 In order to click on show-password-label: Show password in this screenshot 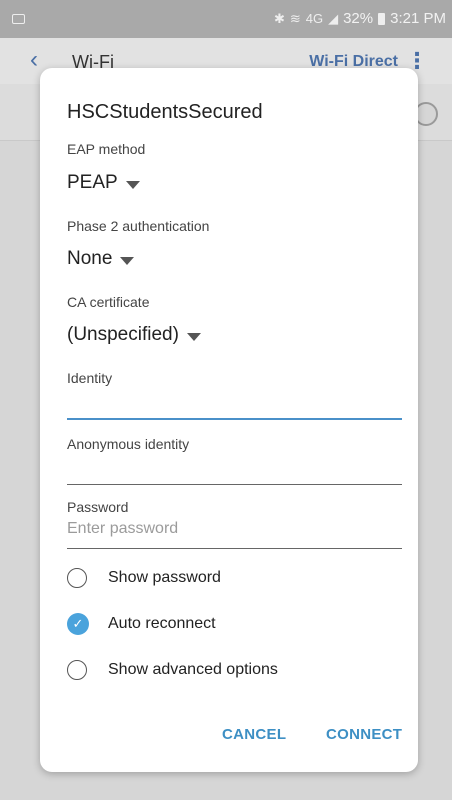, I will do `click(164, 577)`.